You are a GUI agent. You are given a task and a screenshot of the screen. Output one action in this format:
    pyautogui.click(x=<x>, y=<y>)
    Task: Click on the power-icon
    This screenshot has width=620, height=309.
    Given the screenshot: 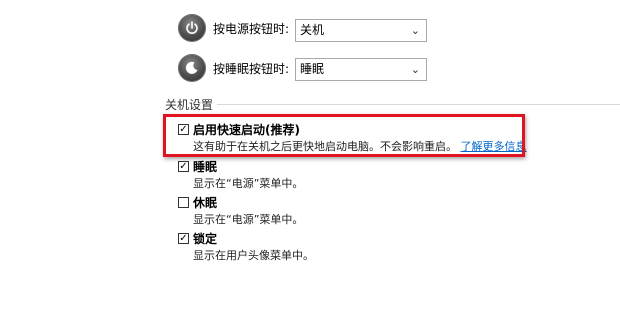 What is the action you would take?
    pyautogui.click(x=192, y=28)
    